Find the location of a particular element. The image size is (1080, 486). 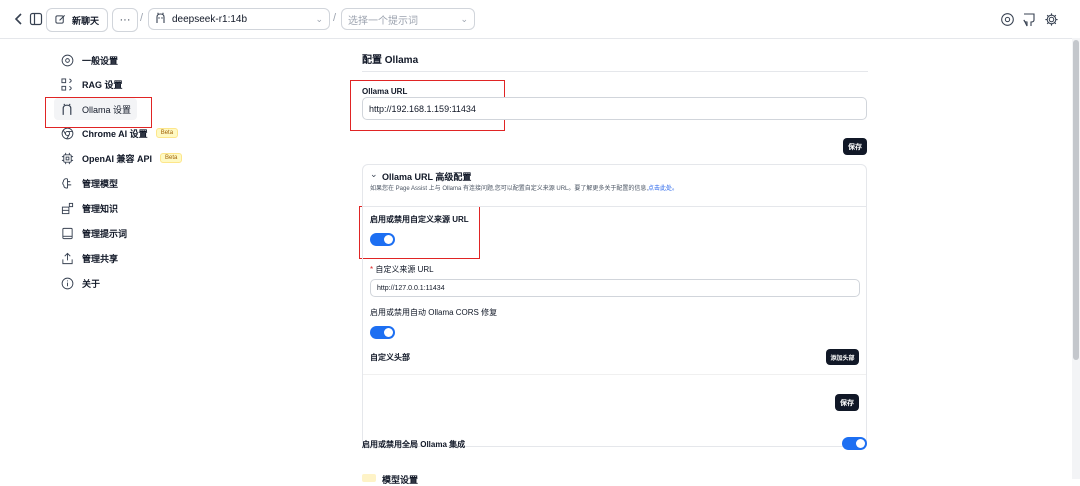

sidebar-item-chrome-ai: Chrome AI 设置 Beta is located at coordinates (119, 133).